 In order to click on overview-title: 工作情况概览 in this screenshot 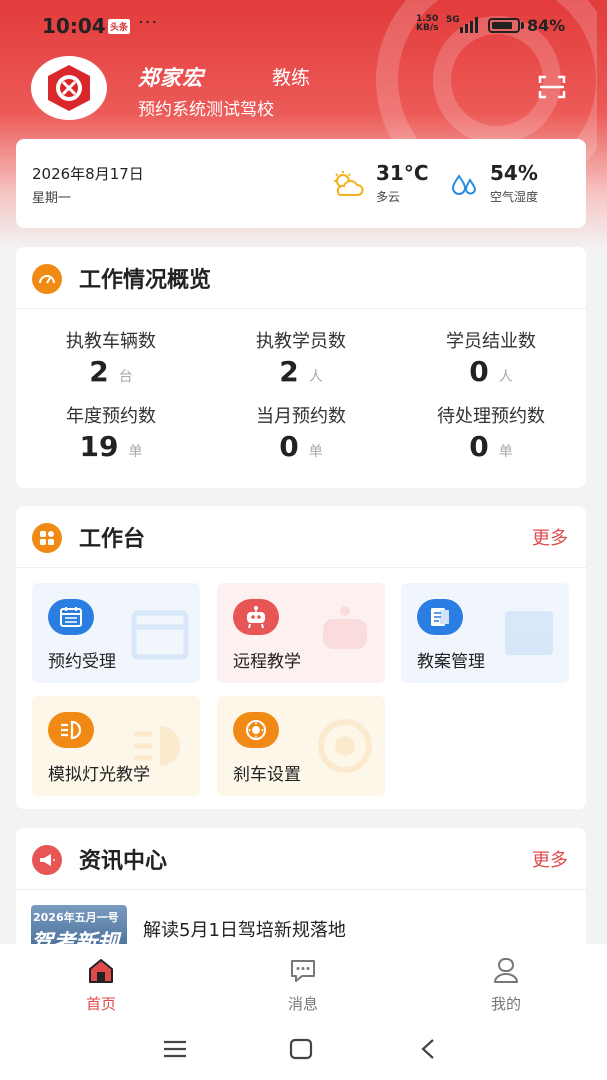, I will do `click(145, 280)`.